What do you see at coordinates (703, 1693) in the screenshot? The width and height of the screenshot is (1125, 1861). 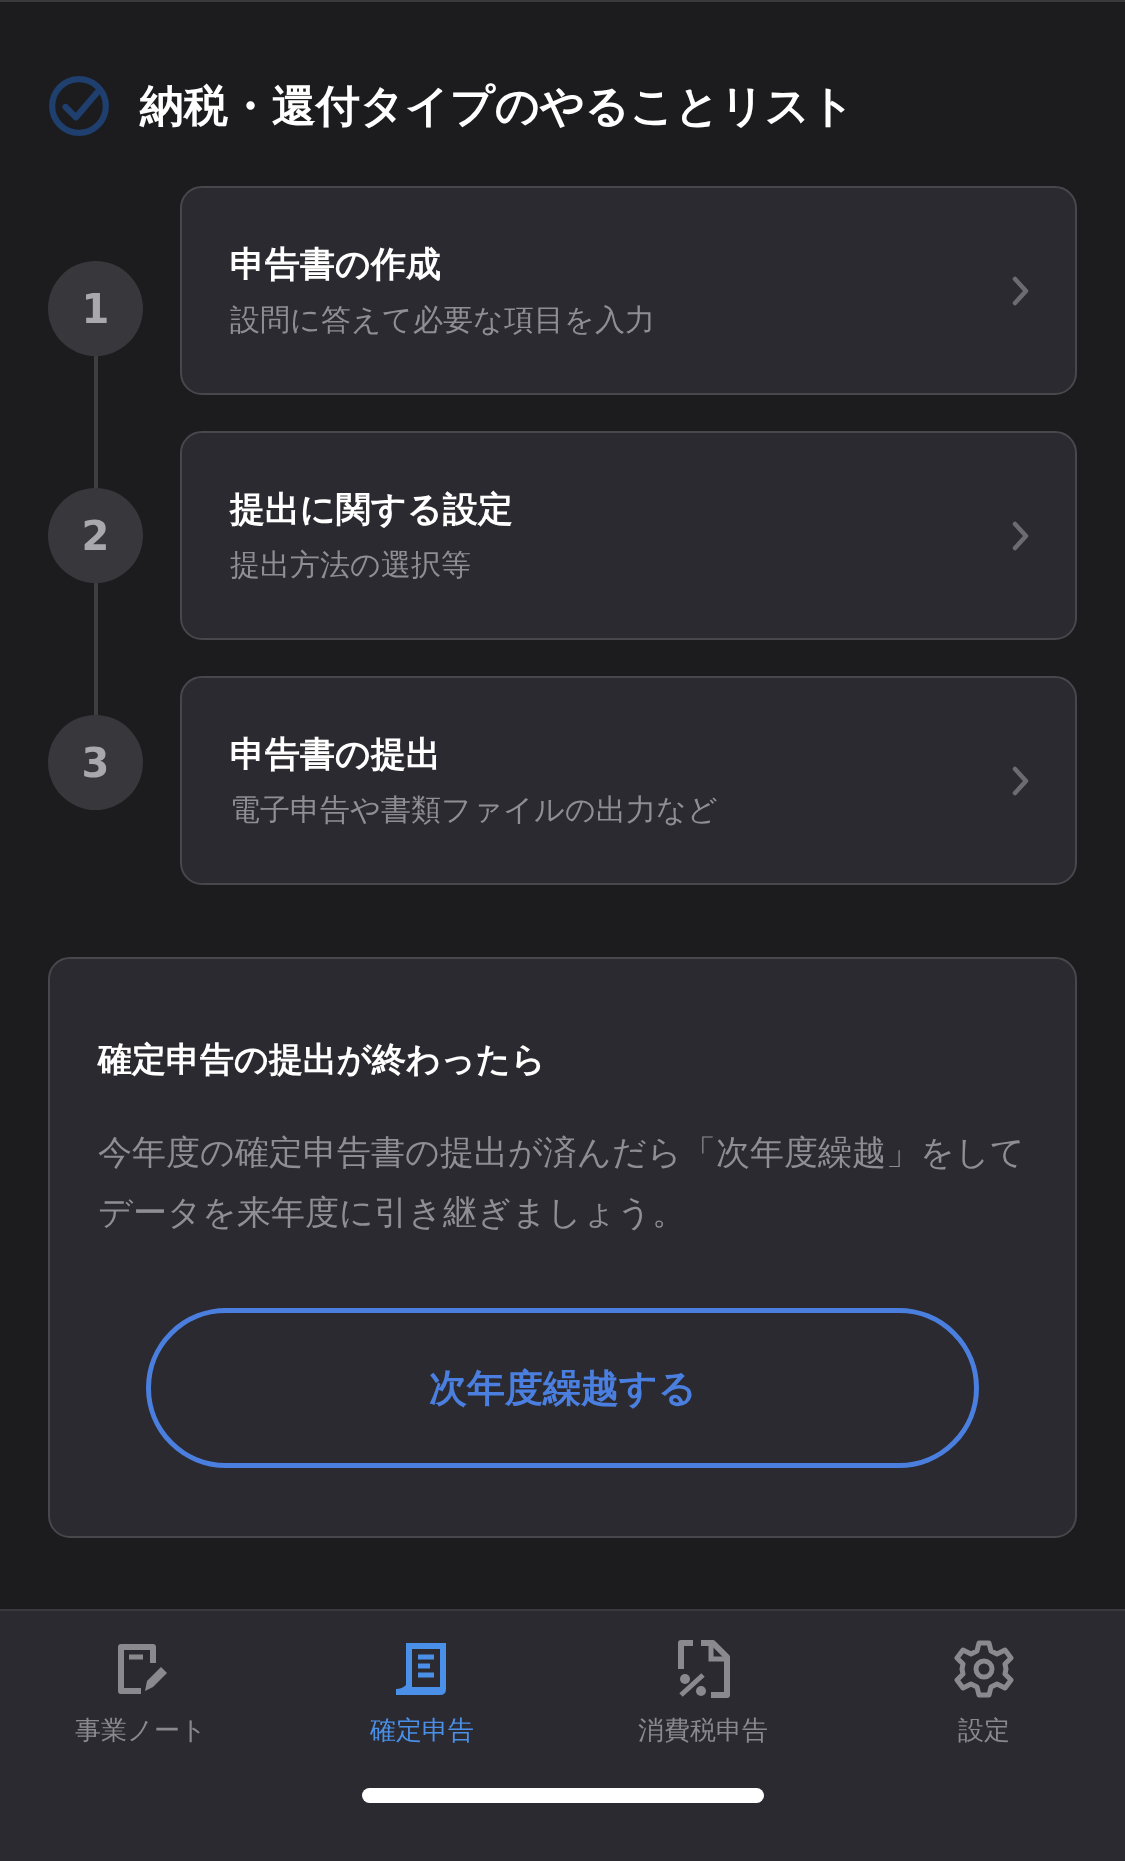 I see `tab-item: 消費税申告` at bounding box center [703, 1693].